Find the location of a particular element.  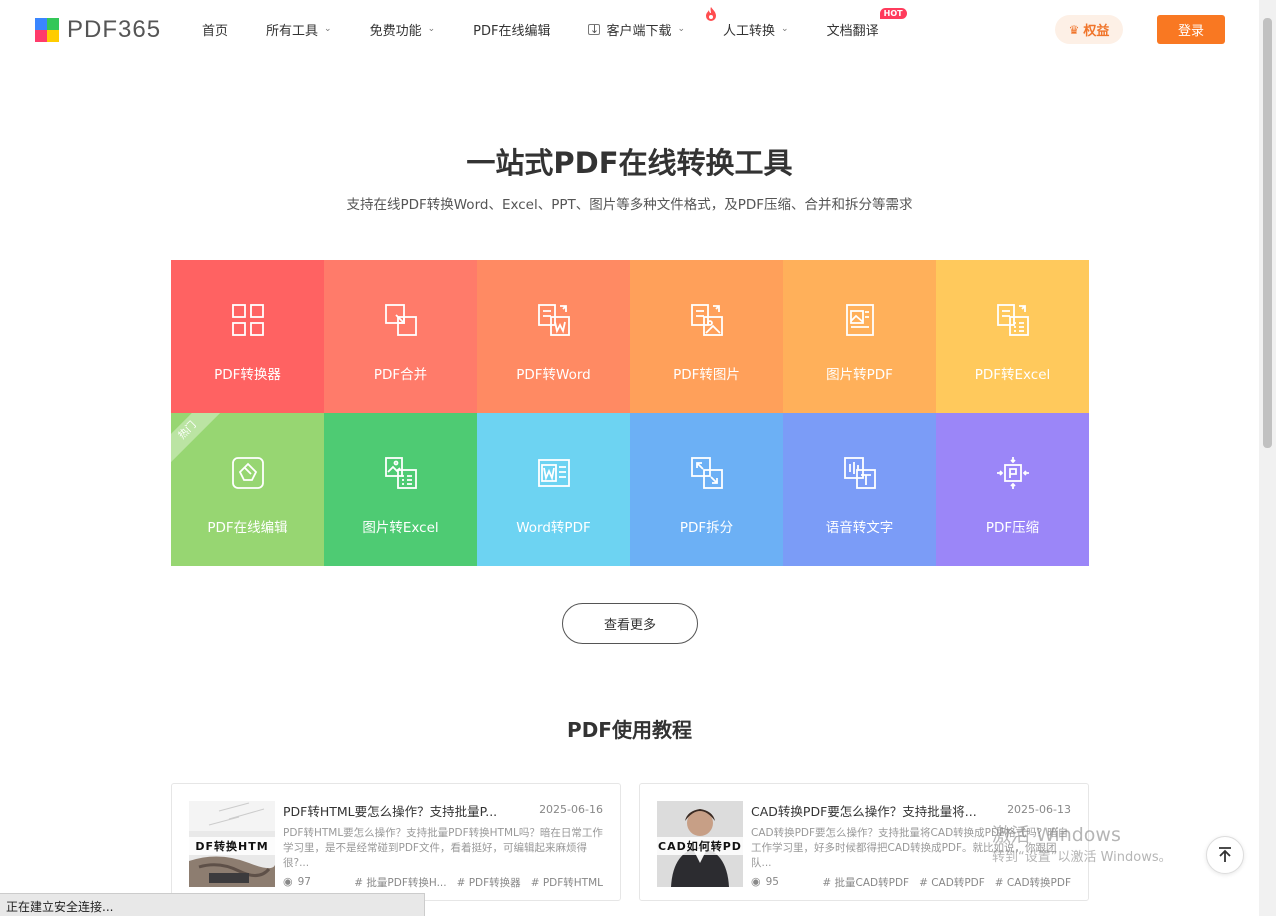

view-count: 95 is located at coordinates (772, 881).